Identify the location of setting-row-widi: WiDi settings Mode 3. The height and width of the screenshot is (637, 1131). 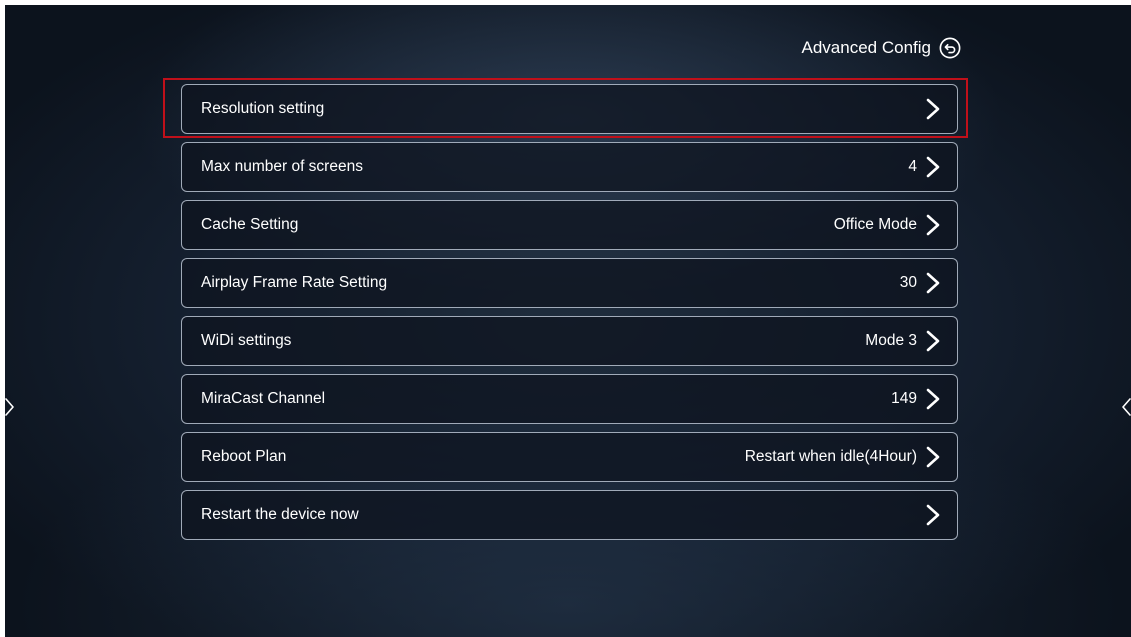
(569, 341).